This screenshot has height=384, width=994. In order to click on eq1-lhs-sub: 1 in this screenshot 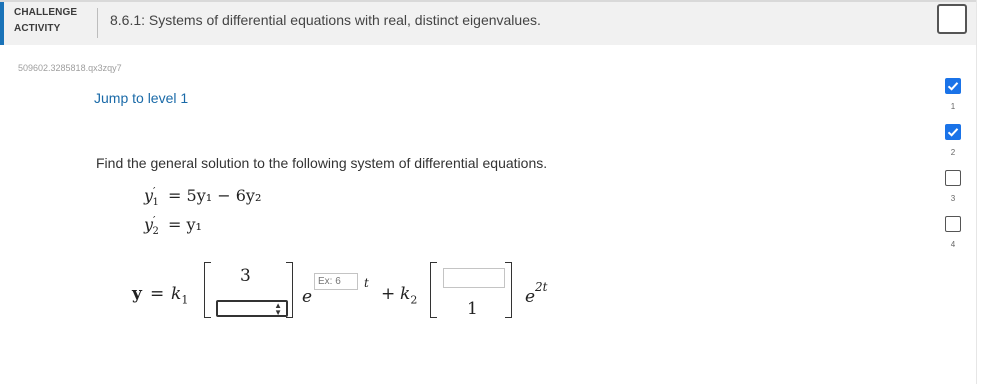, I will do `click(155, 203)`.